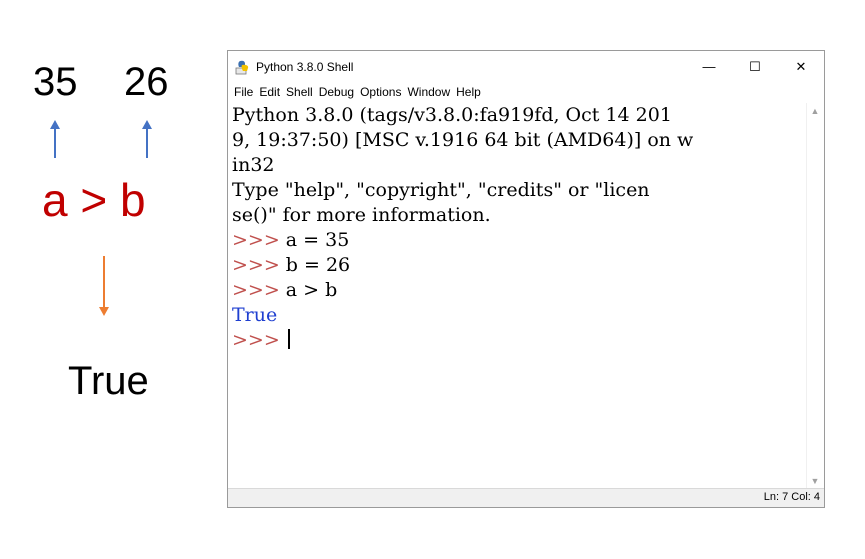  I want to click on value-a-label: 35, so click(55, 82).